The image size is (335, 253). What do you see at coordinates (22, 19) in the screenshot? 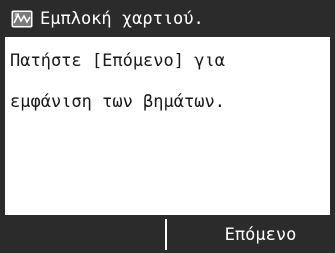
I see `paper-jam-icon` at bounding box center [22, 19].